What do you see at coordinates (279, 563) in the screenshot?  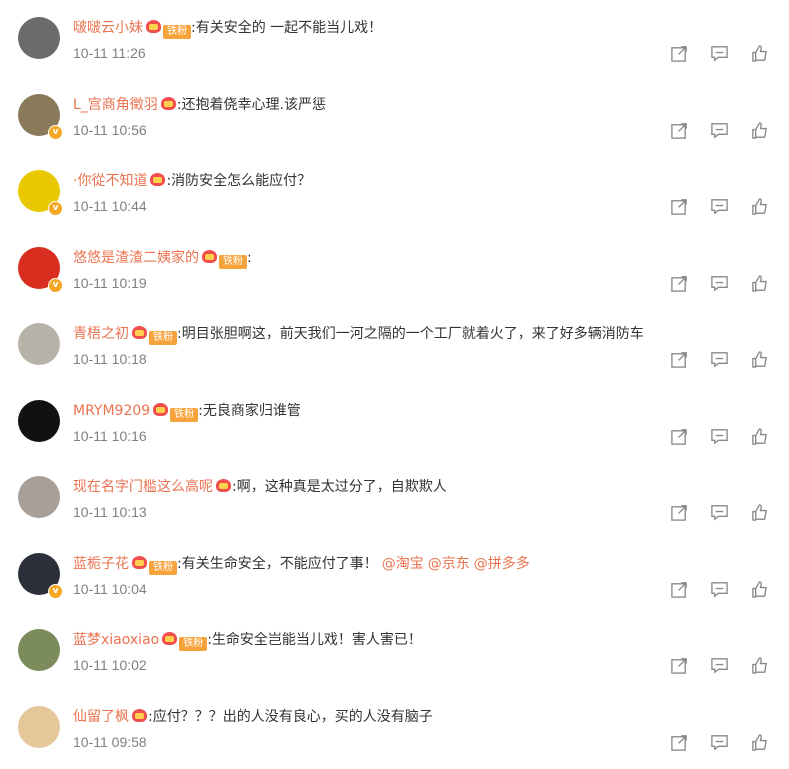 I see `comment-text: 有关生命安全，不能应付了事！` at bounding box center [279, 563].